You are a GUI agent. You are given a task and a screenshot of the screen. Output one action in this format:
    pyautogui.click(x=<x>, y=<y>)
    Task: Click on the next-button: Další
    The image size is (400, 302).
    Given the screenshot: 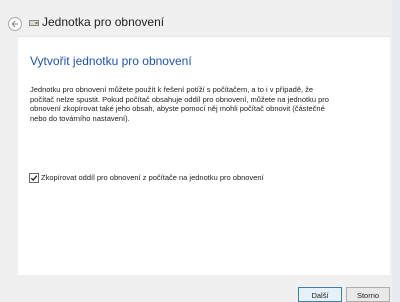 What is the action you would take?
    pyautogui.click(x=320, y=294)
    